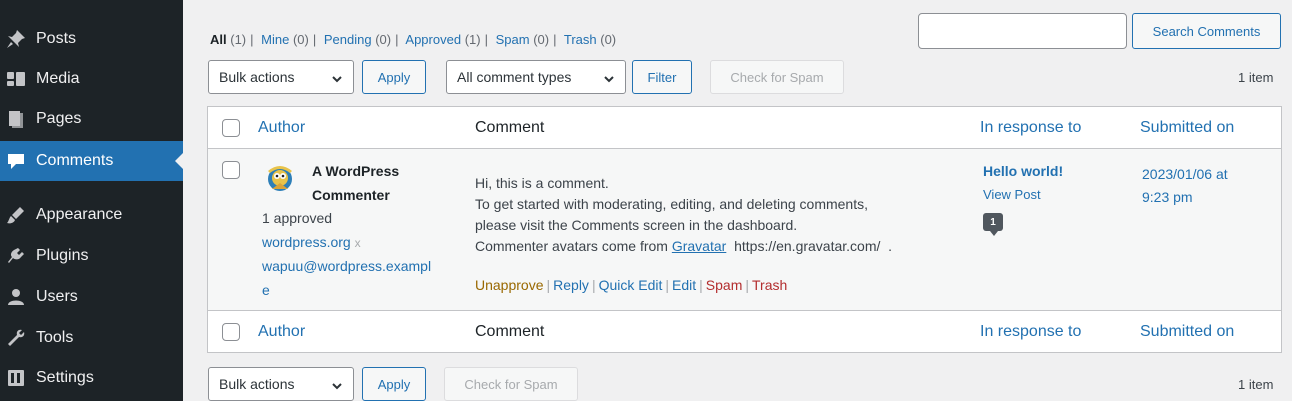 The height and width of the screenshot is (401, 1292). I want to click on spam-link: Spam, so click(724, 285).